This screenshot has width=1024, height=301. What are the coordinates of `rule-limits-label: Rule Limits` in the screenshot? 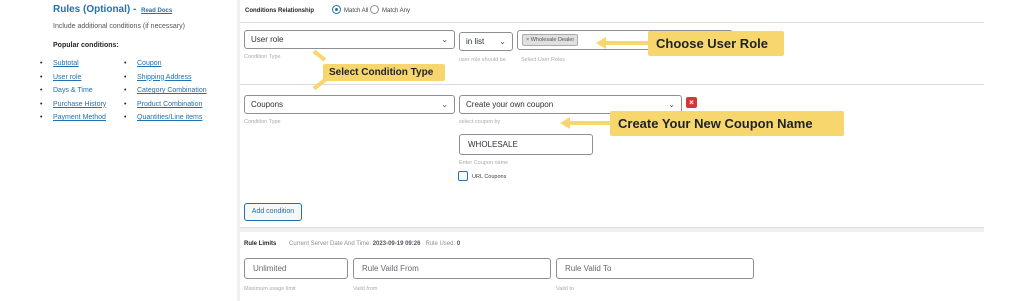 It's located at (260, 244).